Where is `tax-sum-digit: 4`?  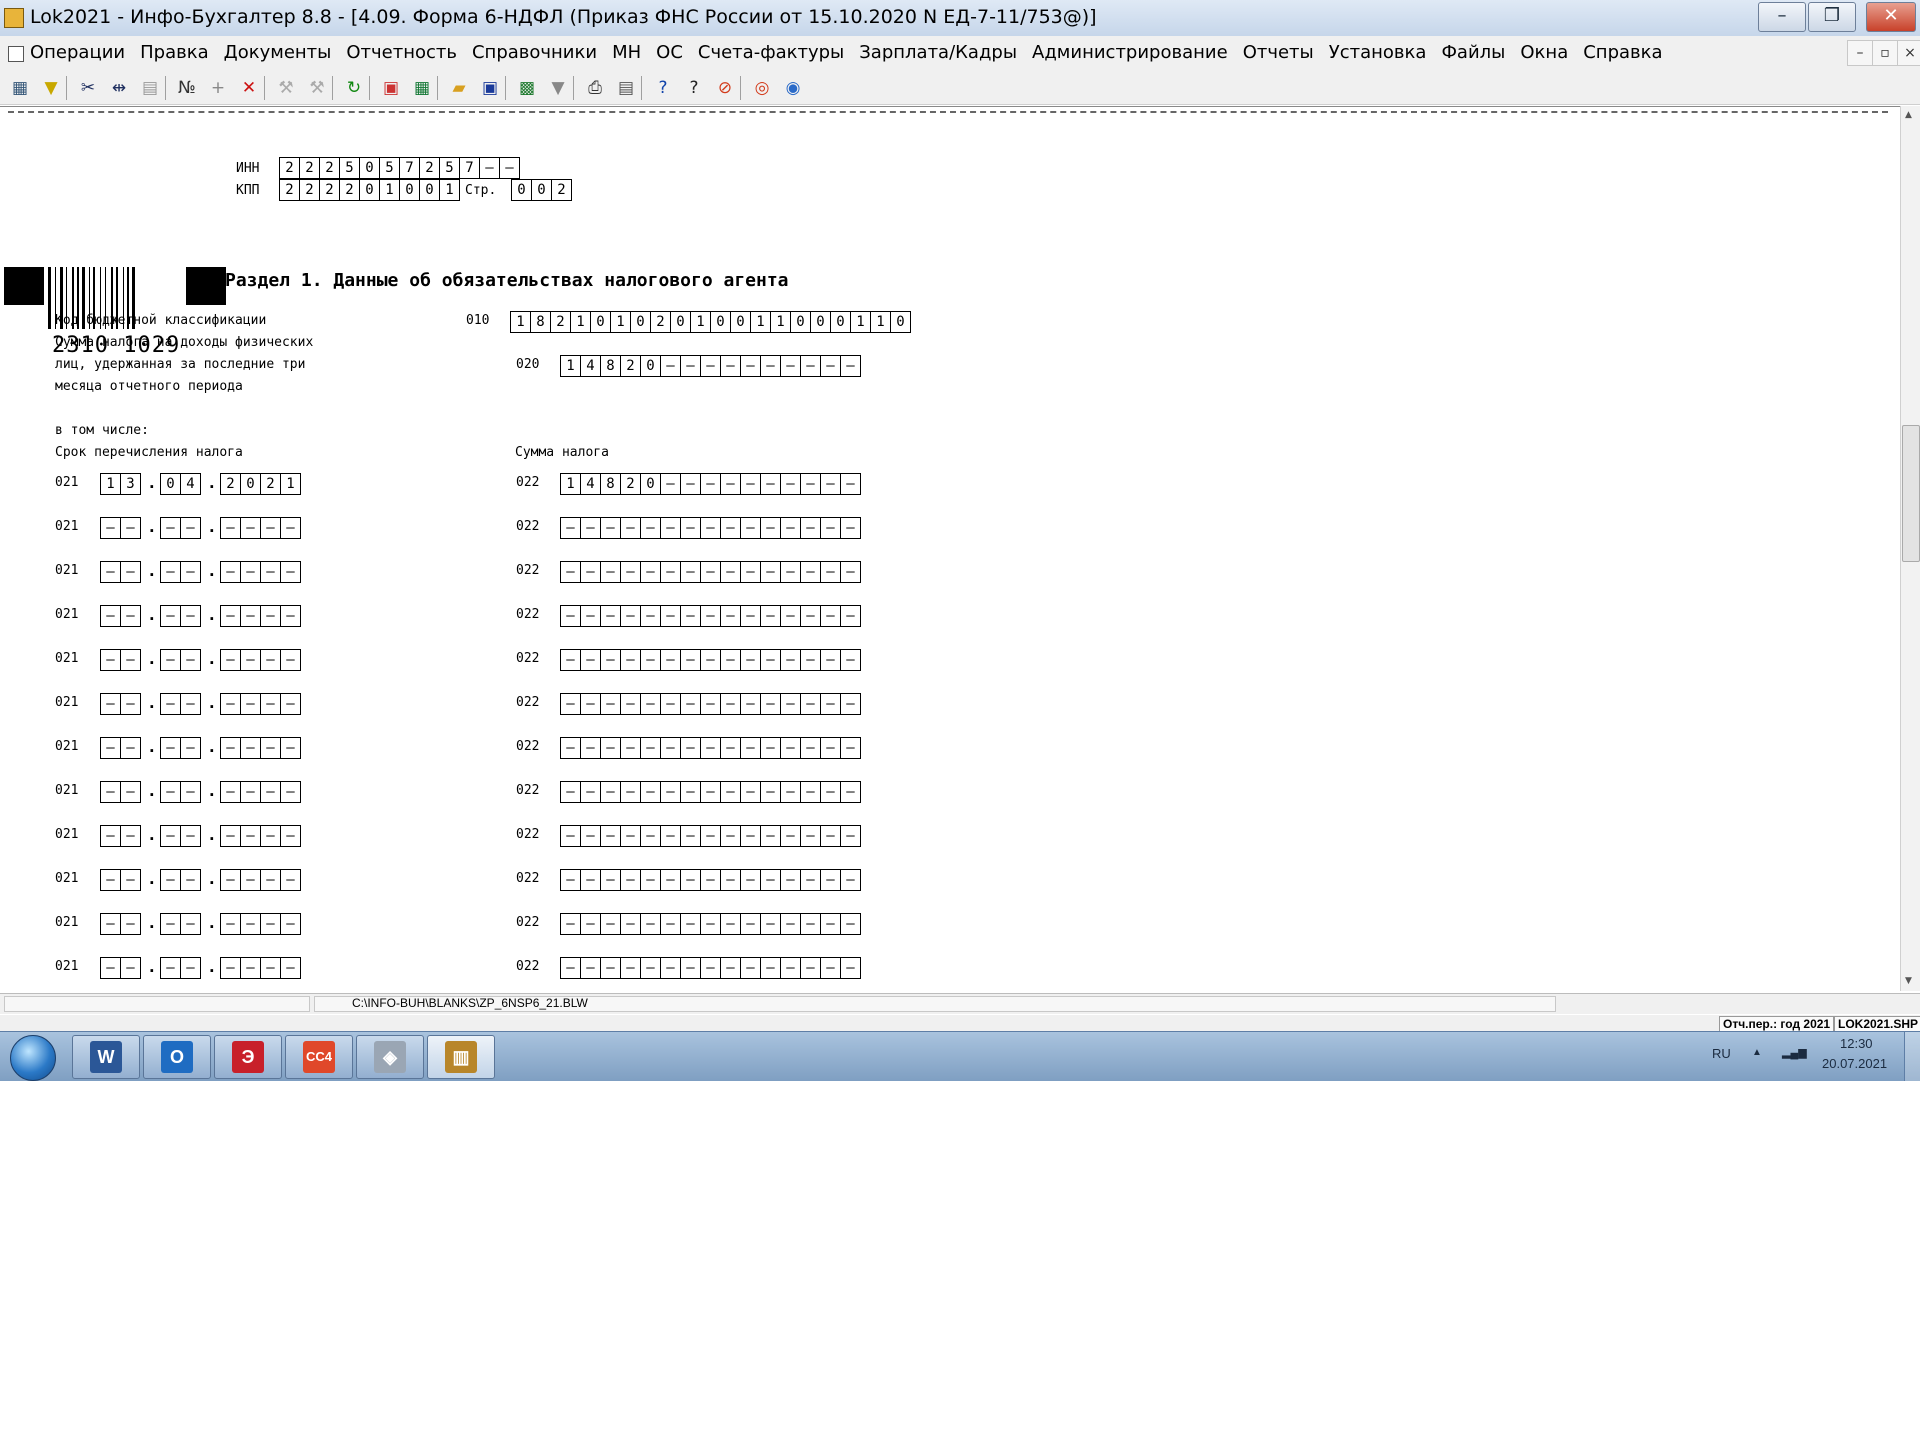
tax-sum-digit: 4 is located at coordinates (591, 366).